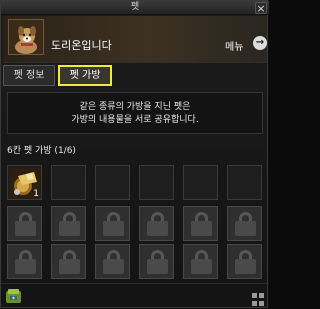  I want to click on menu-button: →, so click(260, 43).